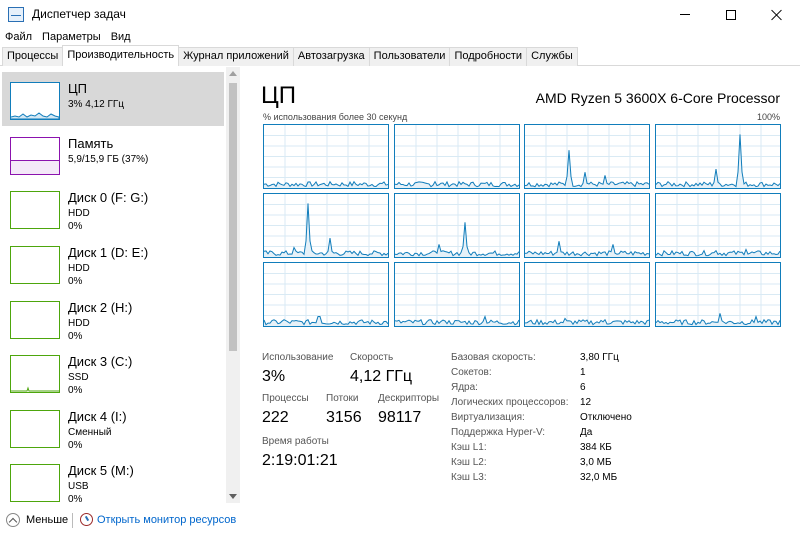 The image size is (800, 538). Describe the element at coordinates (113, 427) in the screenshot. I see `sidebar-item-disk4: Диск 4 (I:) Сменный 0%` at that location.